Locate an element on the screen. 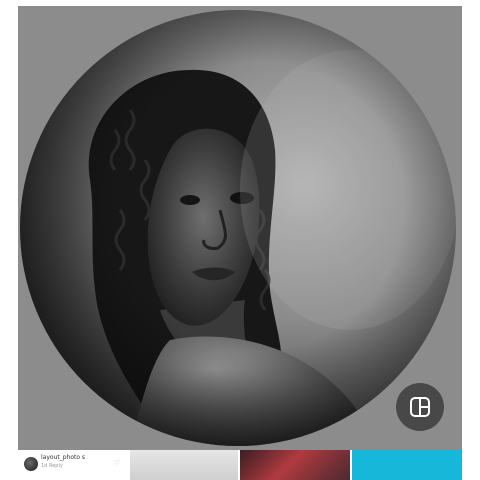 The width and height of the screenshot is (480, 480). avatar is located at coordinates (31, 464).